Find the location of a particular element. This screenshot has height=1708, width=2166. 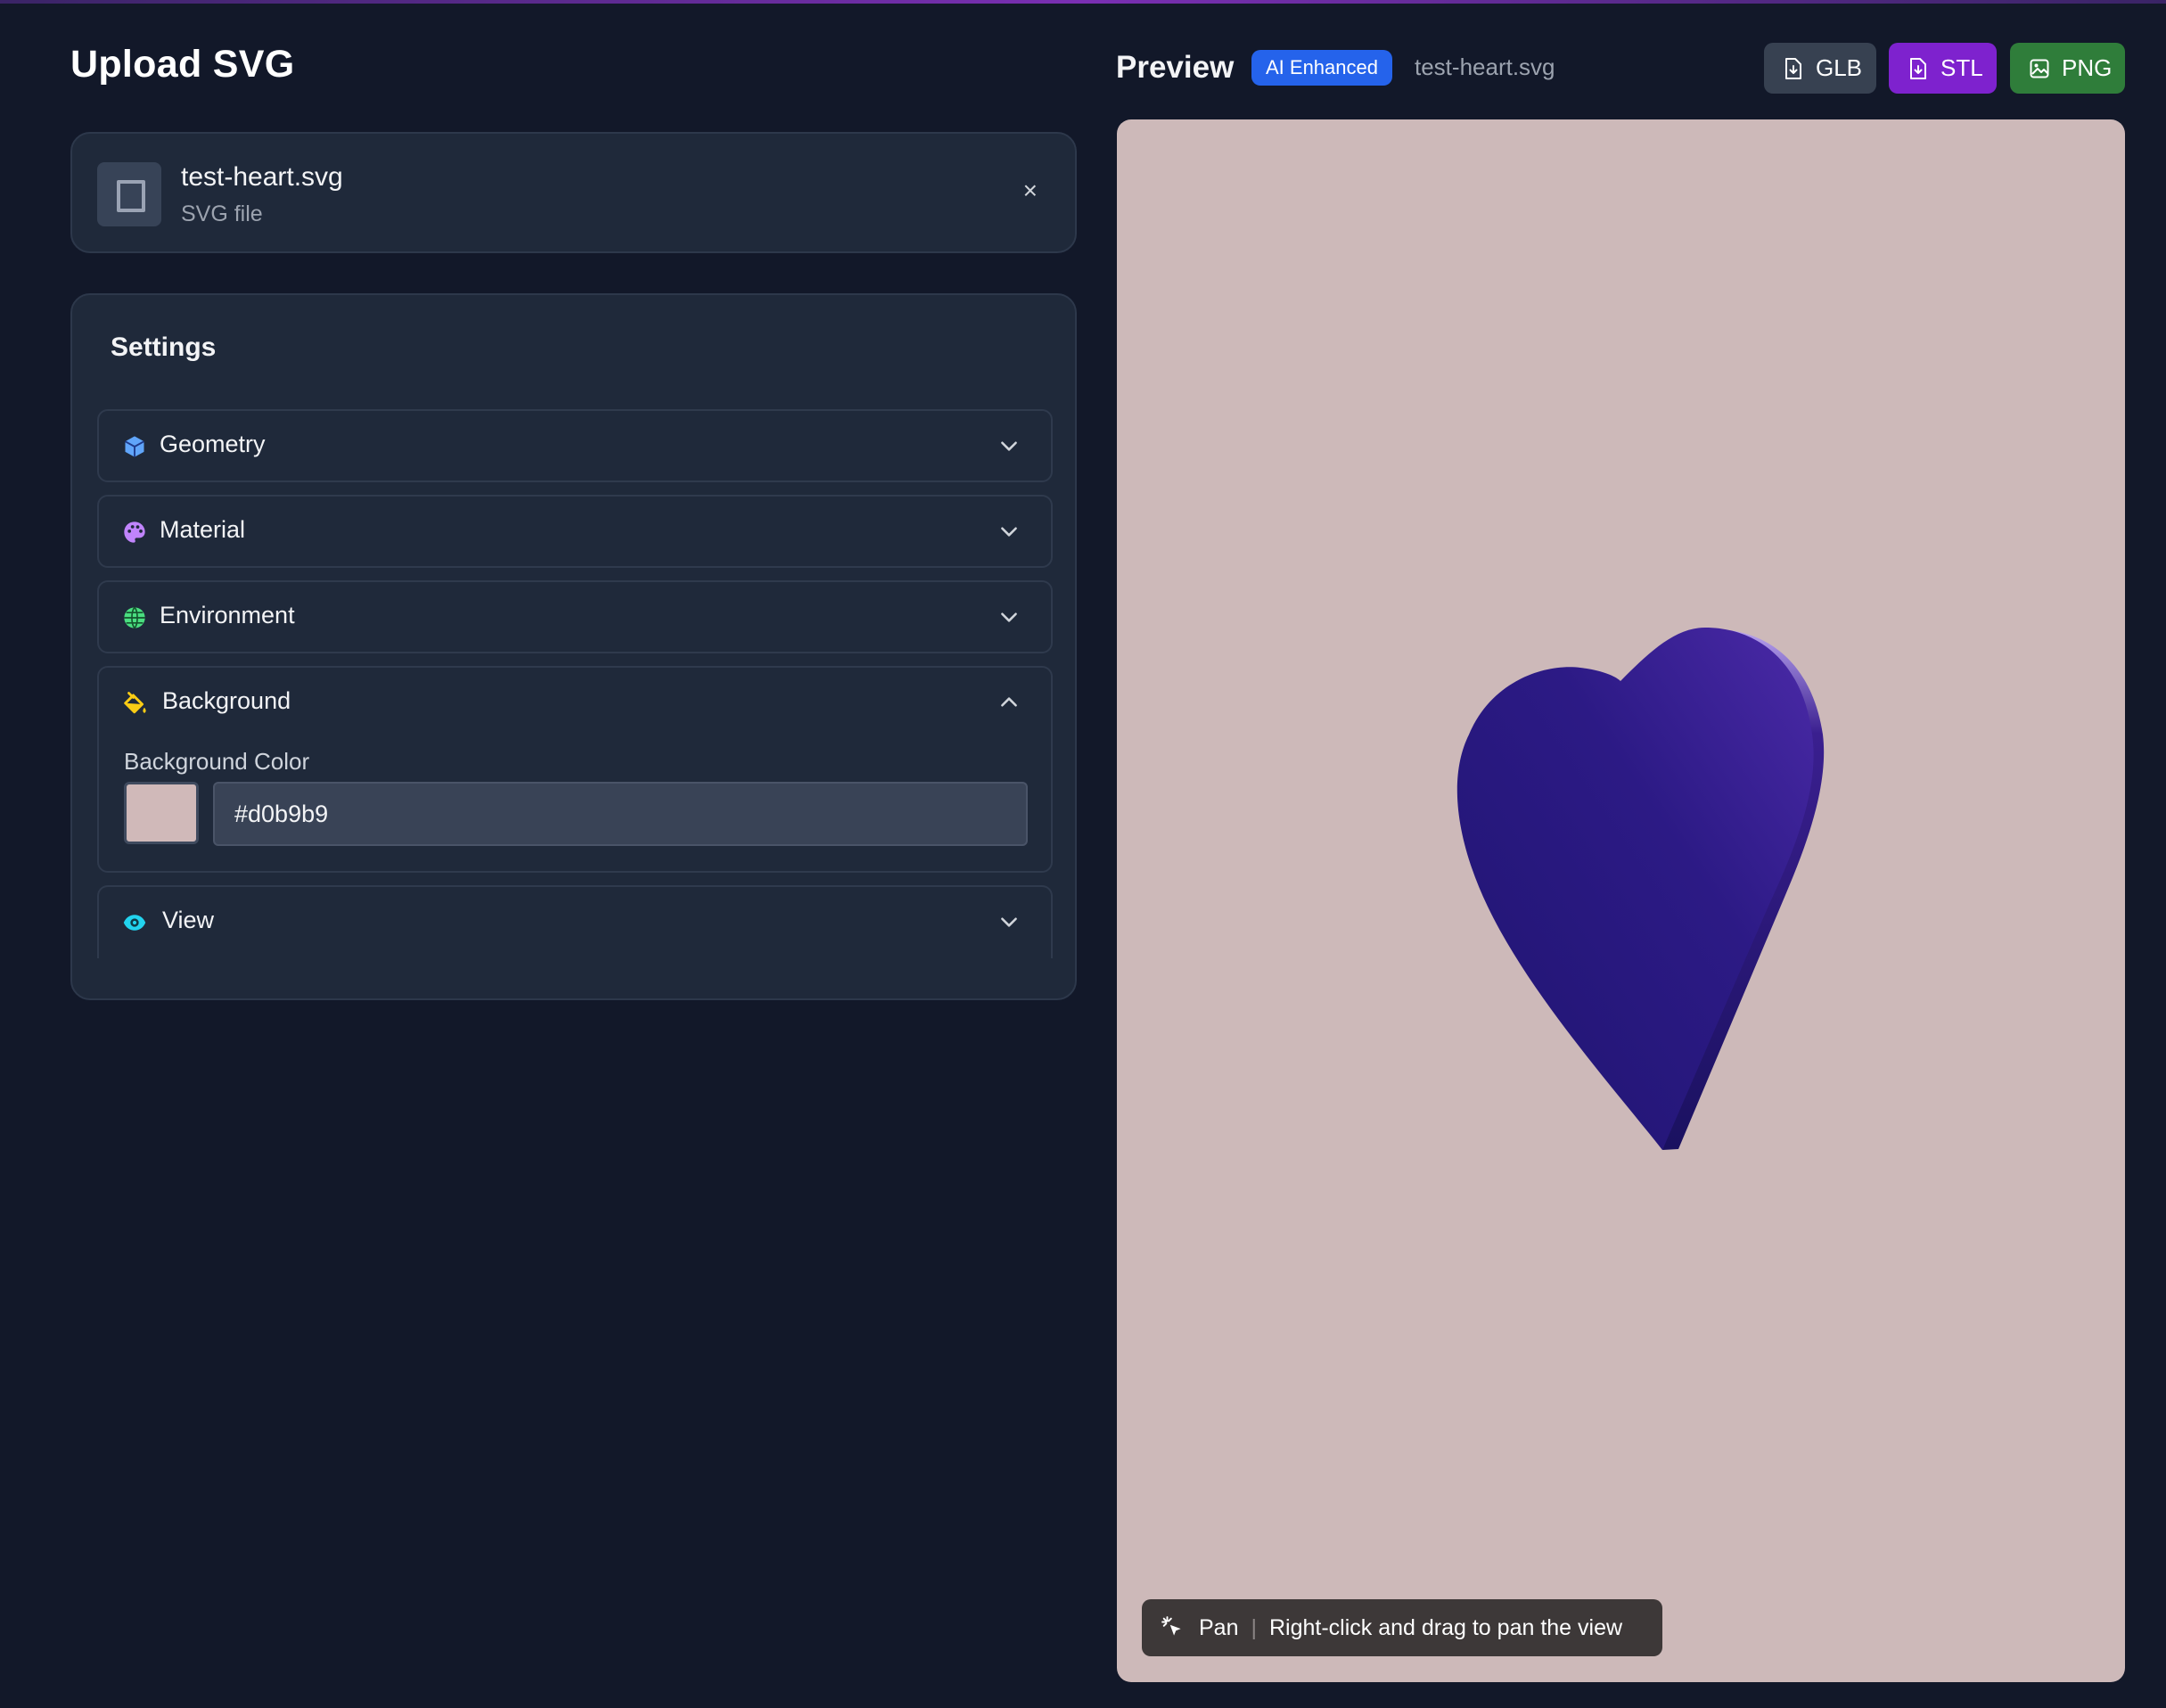

background-color-swatch is located at coordinates (161, 813).